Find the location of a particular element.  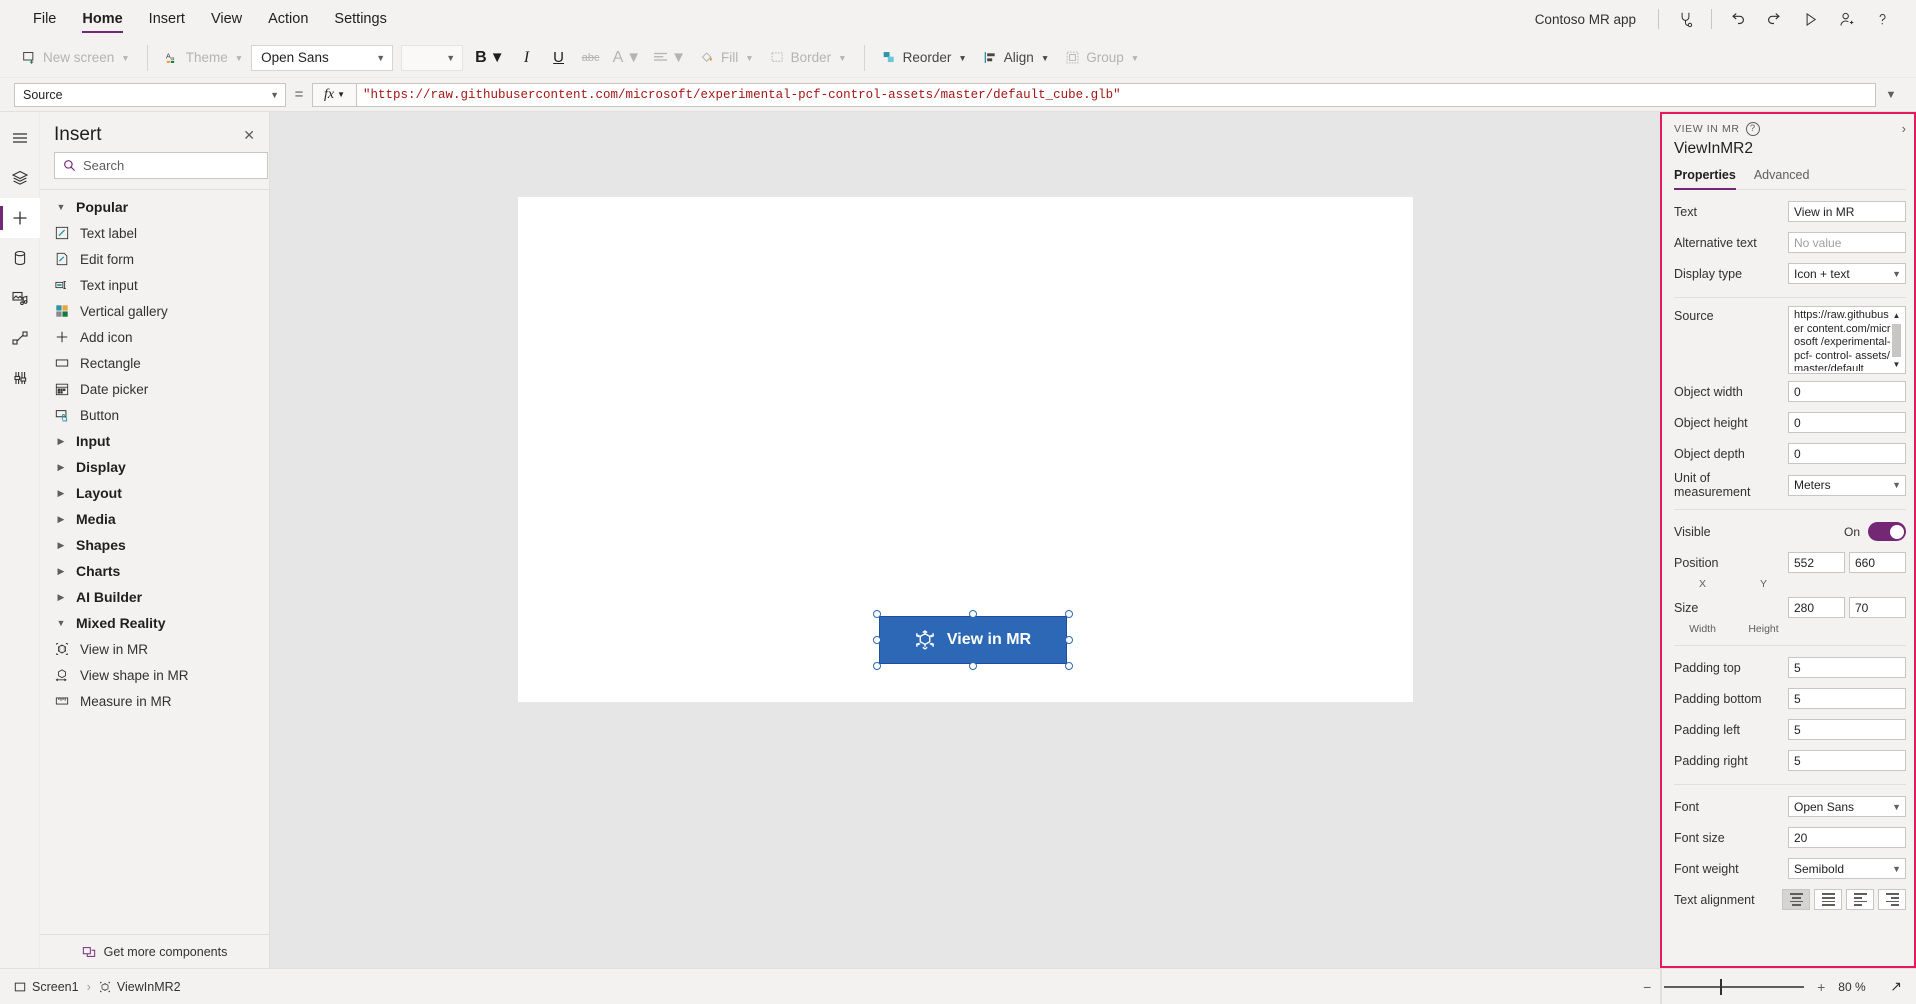

text-input: View in MR is located at coordinates (1847, 211).